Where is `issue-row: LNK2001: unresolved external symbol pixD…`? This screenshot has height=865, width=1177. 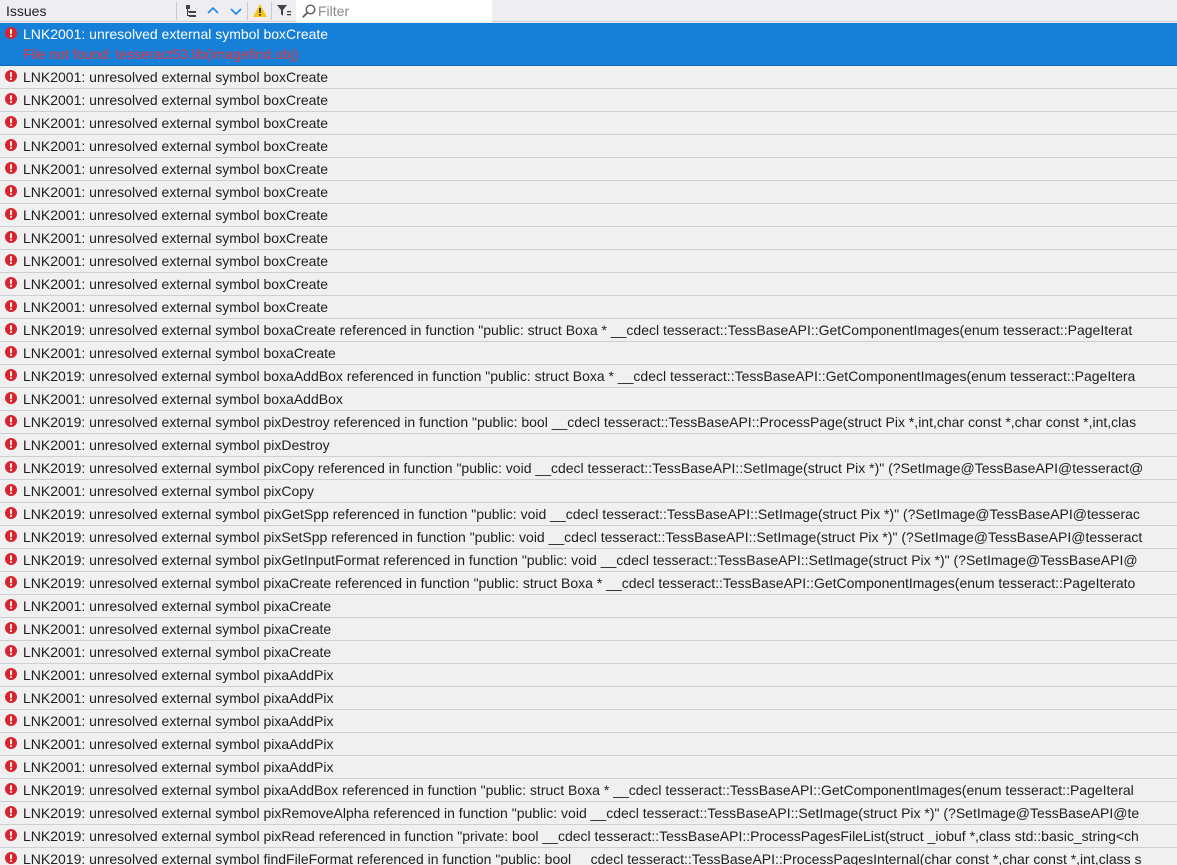
issue-row: LNK2001: unresolved external symbol pixD… is located at coordinates (588, 445).